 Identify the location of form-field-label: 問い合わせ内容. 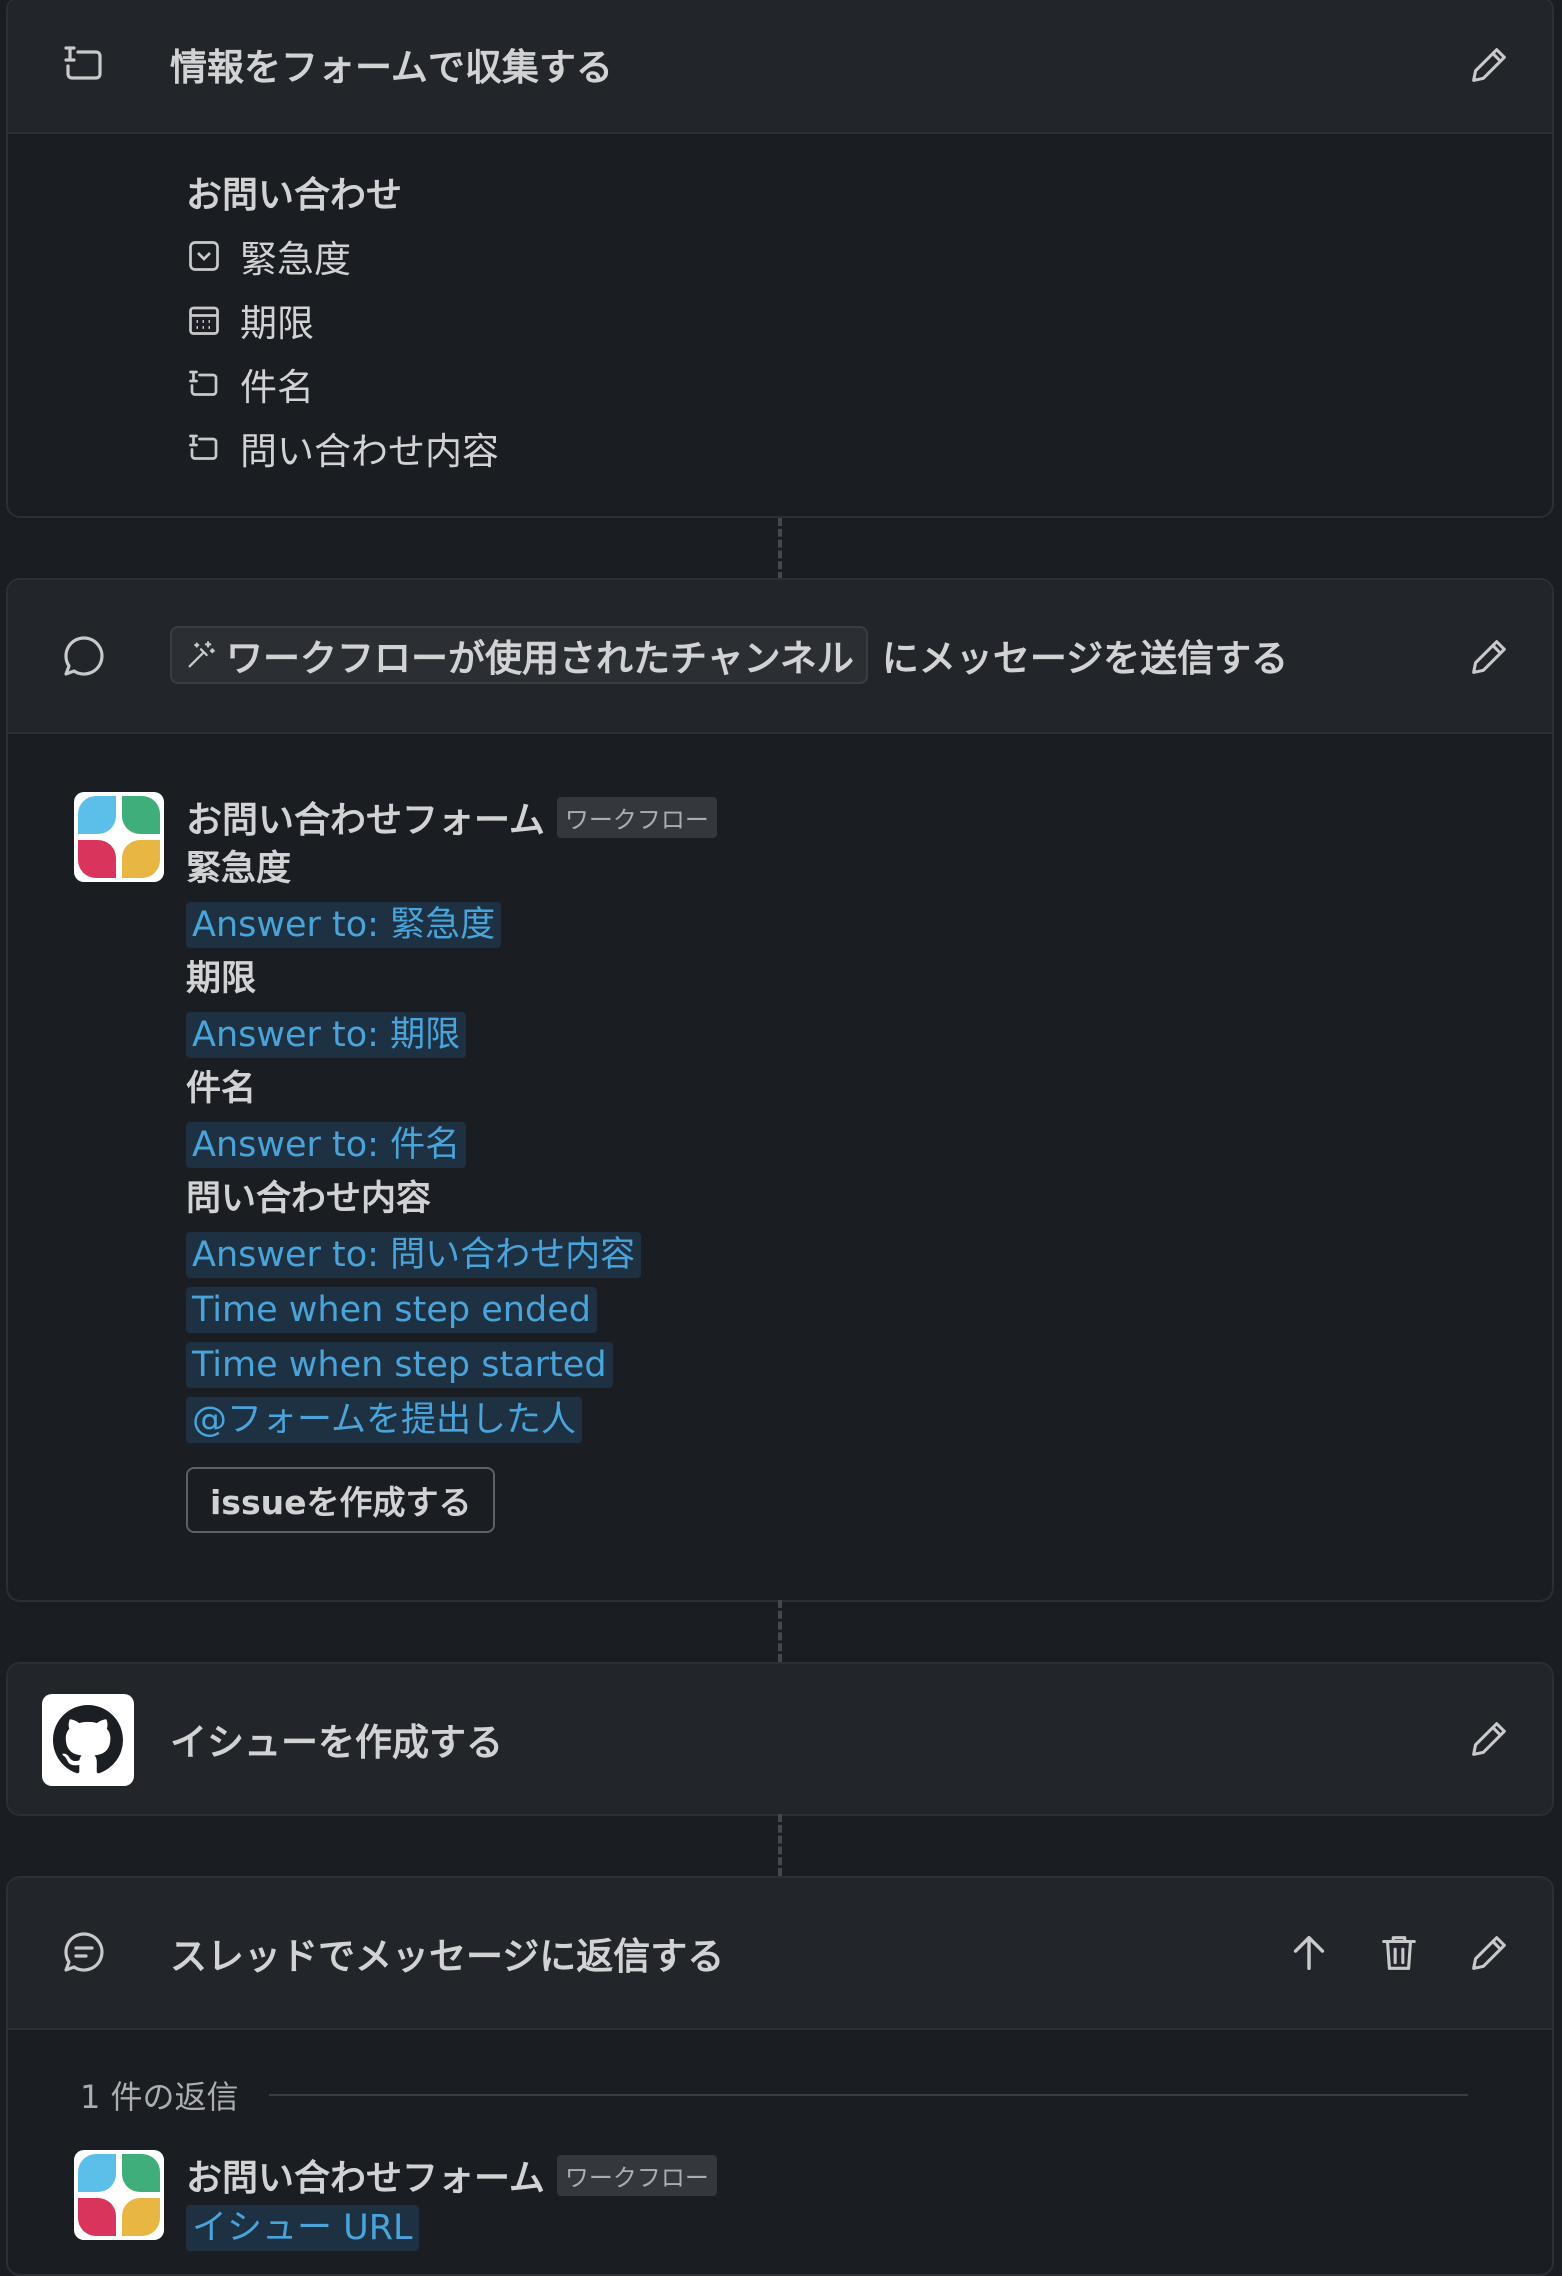
(369, 451).